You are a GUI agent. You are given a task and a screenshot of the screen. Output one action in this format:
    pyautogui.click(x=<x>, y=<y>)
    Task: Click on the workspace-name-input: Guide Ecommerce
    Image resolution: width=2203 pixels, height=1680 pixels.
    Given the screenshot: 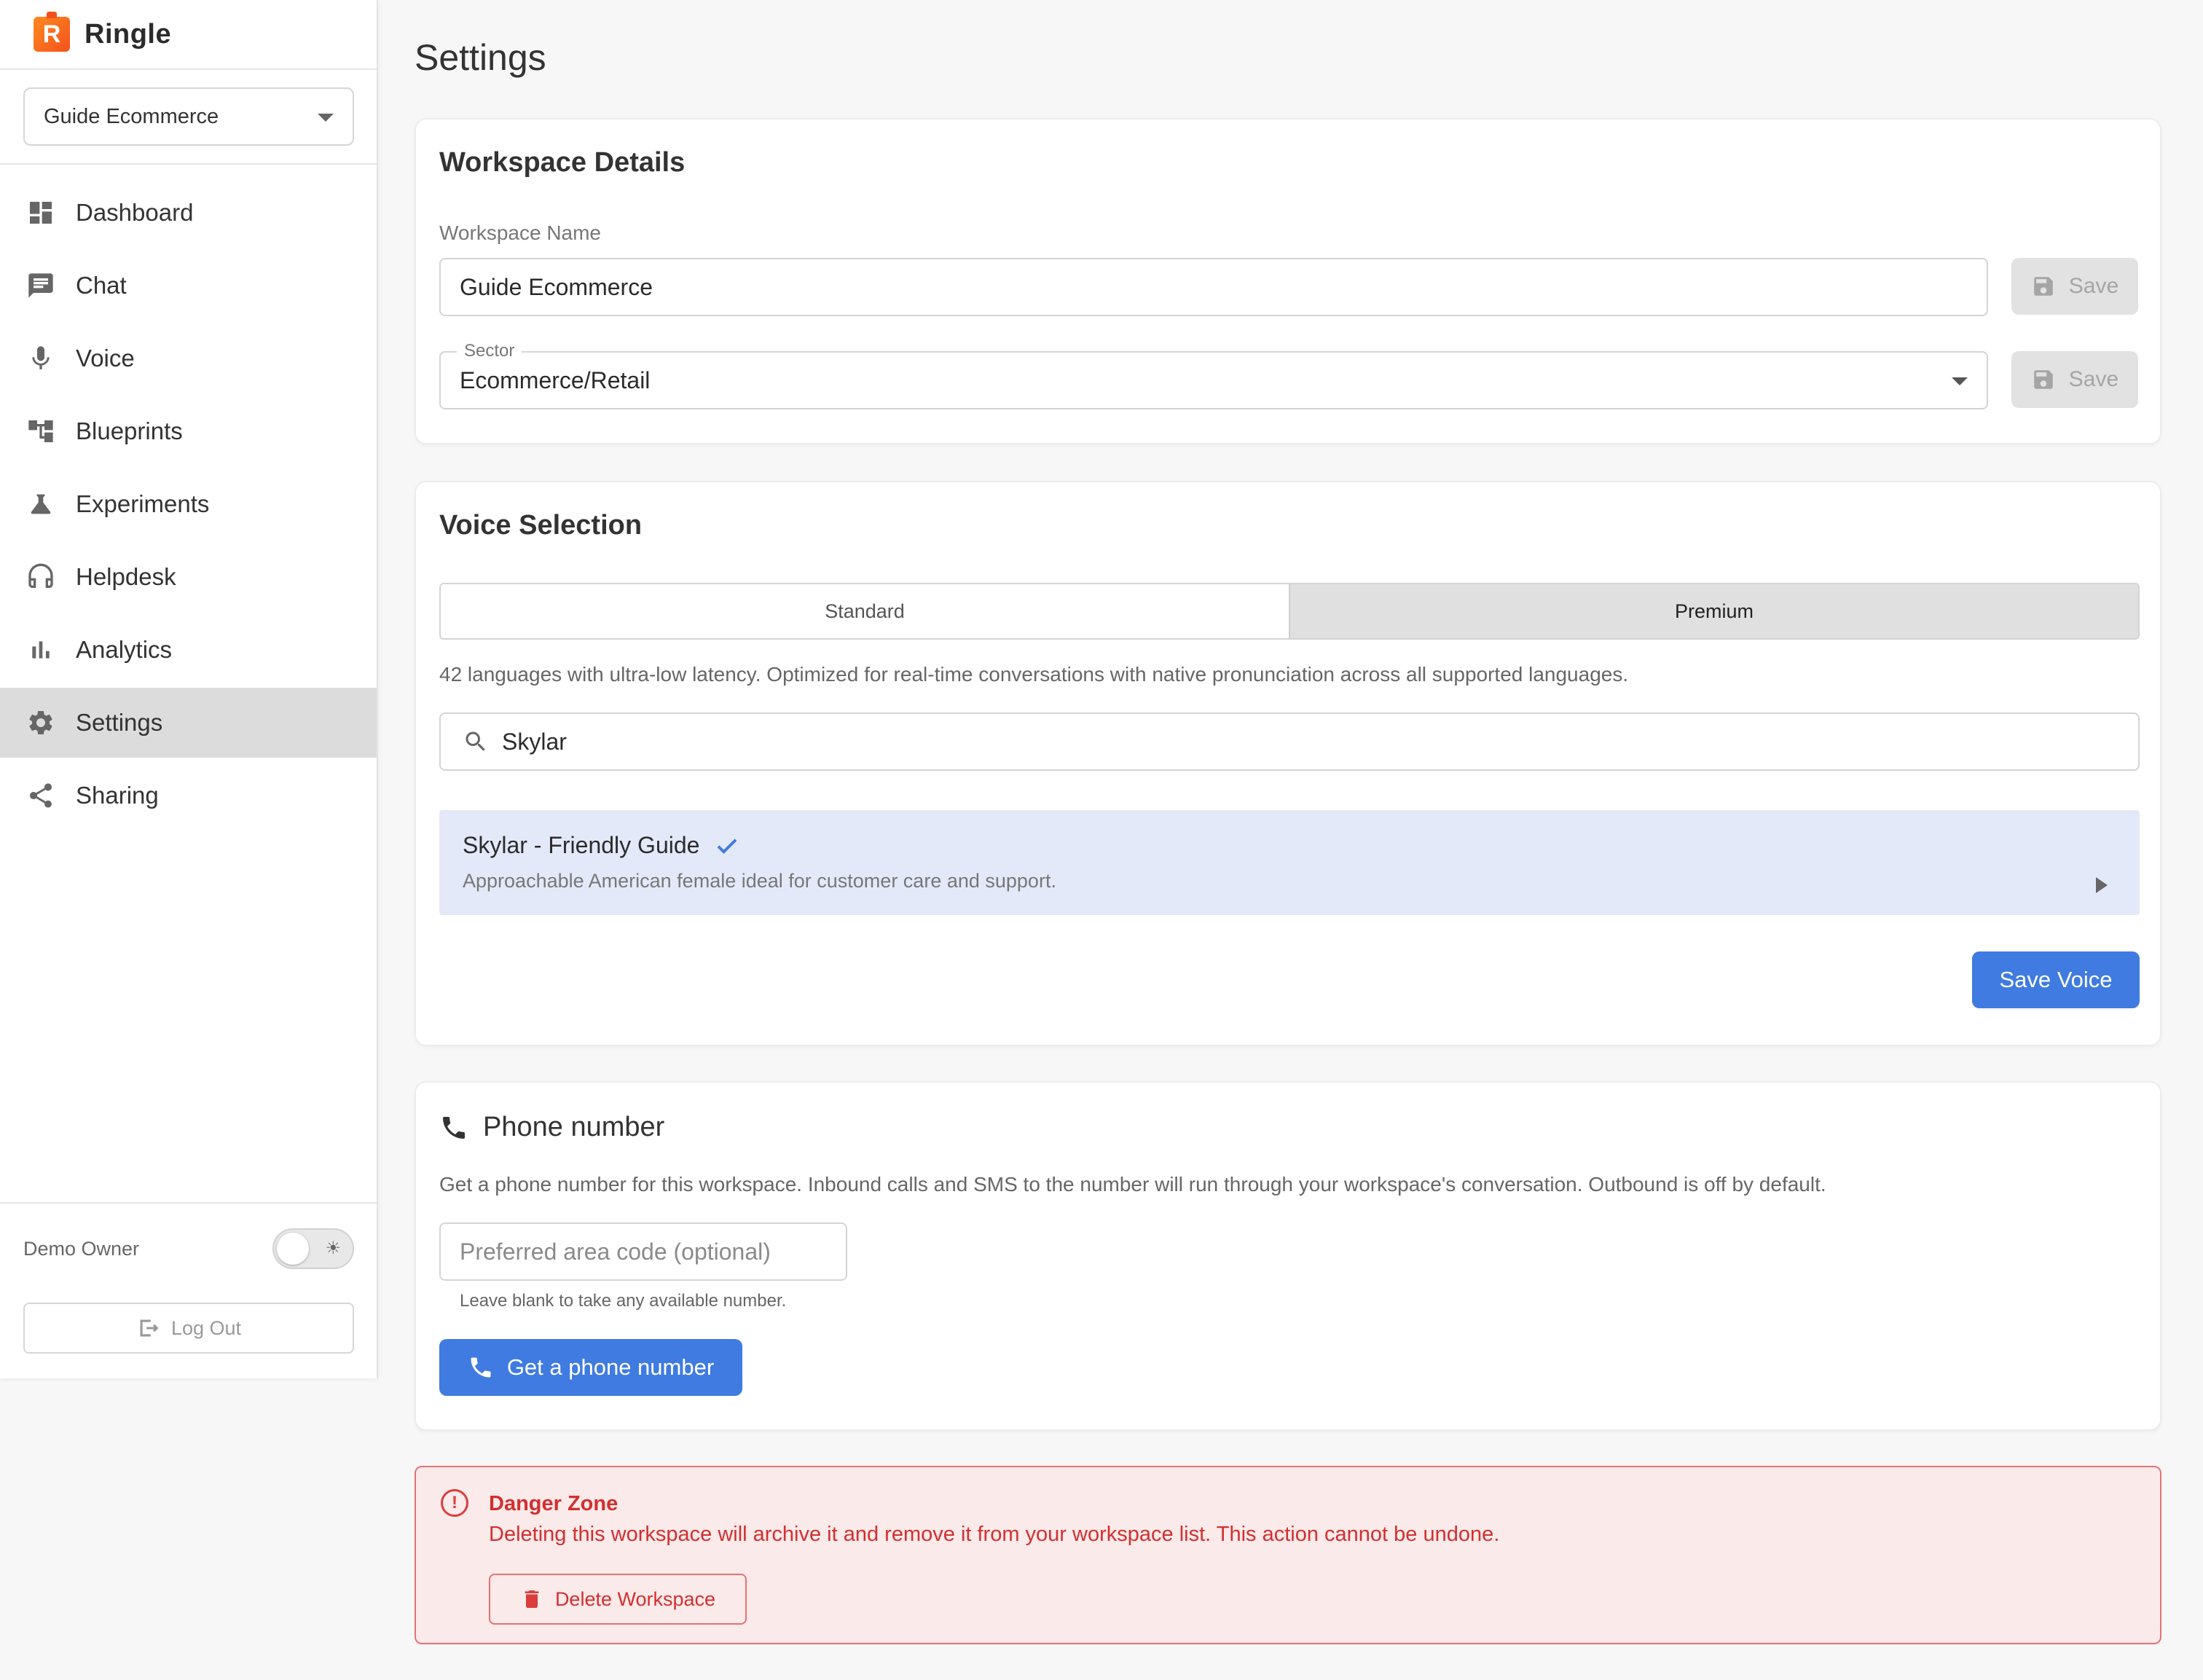 What is the action you would take?
    pyautogui.click(x=1213, y=287)
    